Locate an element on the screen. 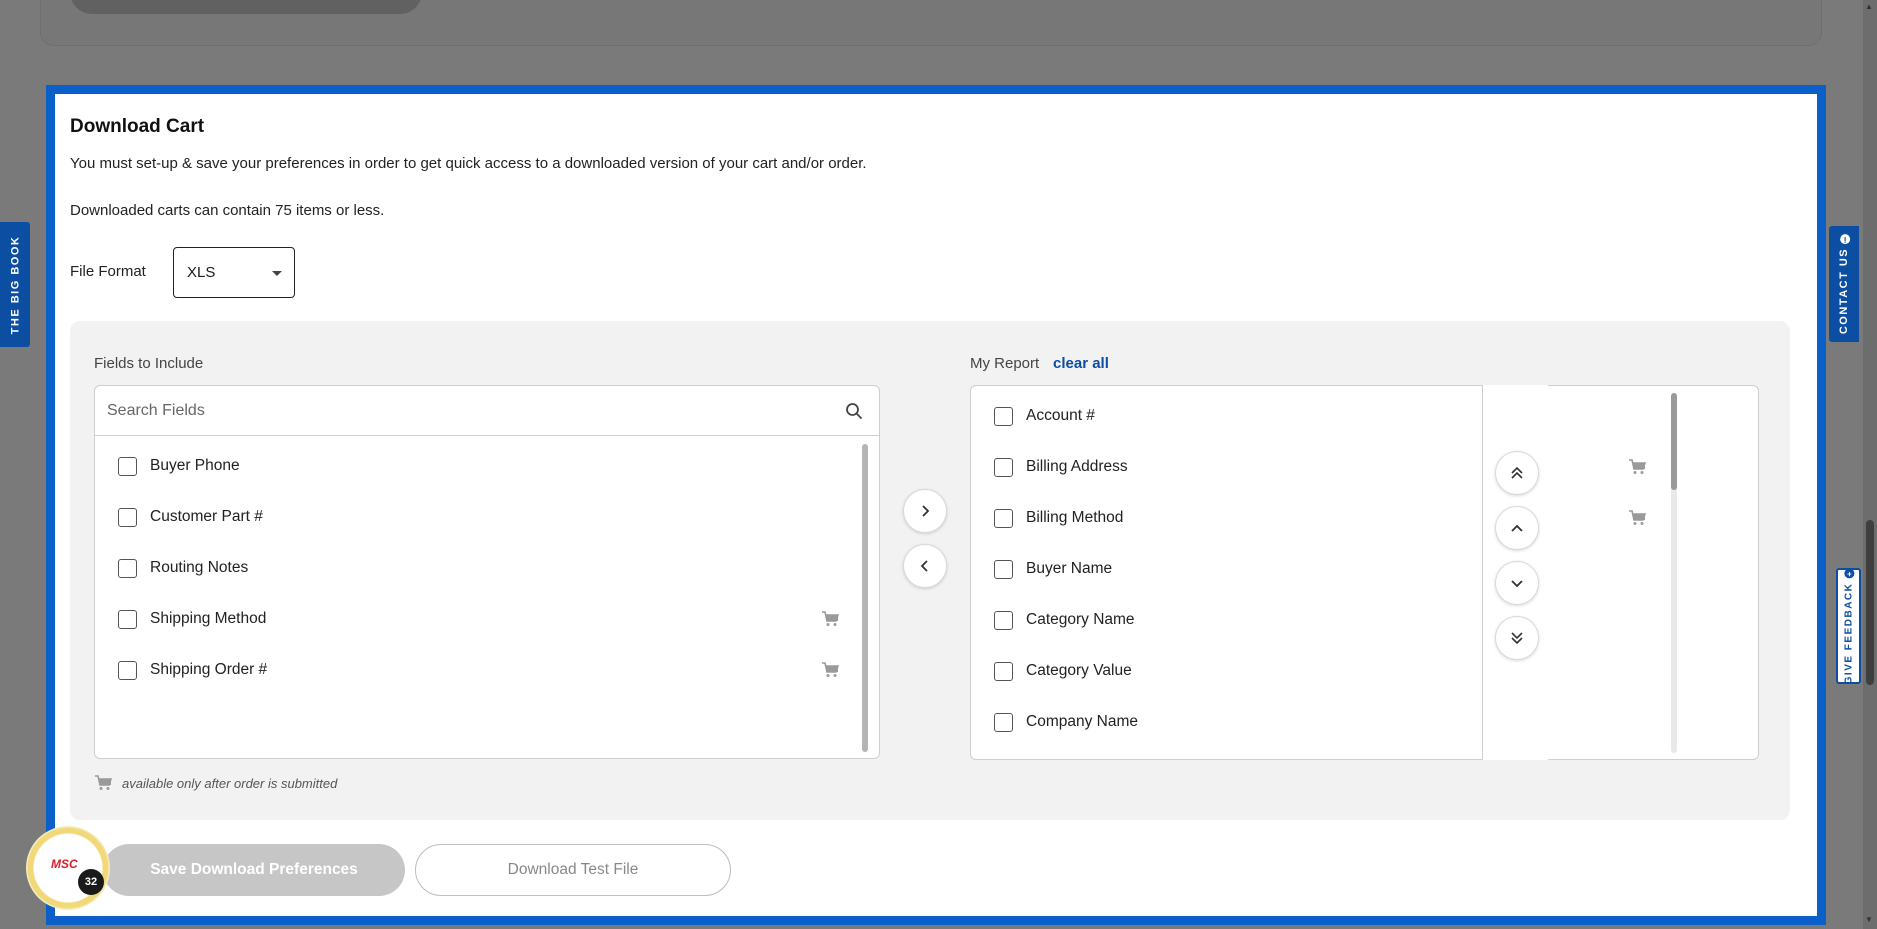 The width and height of the screenshot is (1877, 929). give-feedback-tab: GIVE FEEDBACK + is located at coordinates (1848, 626).